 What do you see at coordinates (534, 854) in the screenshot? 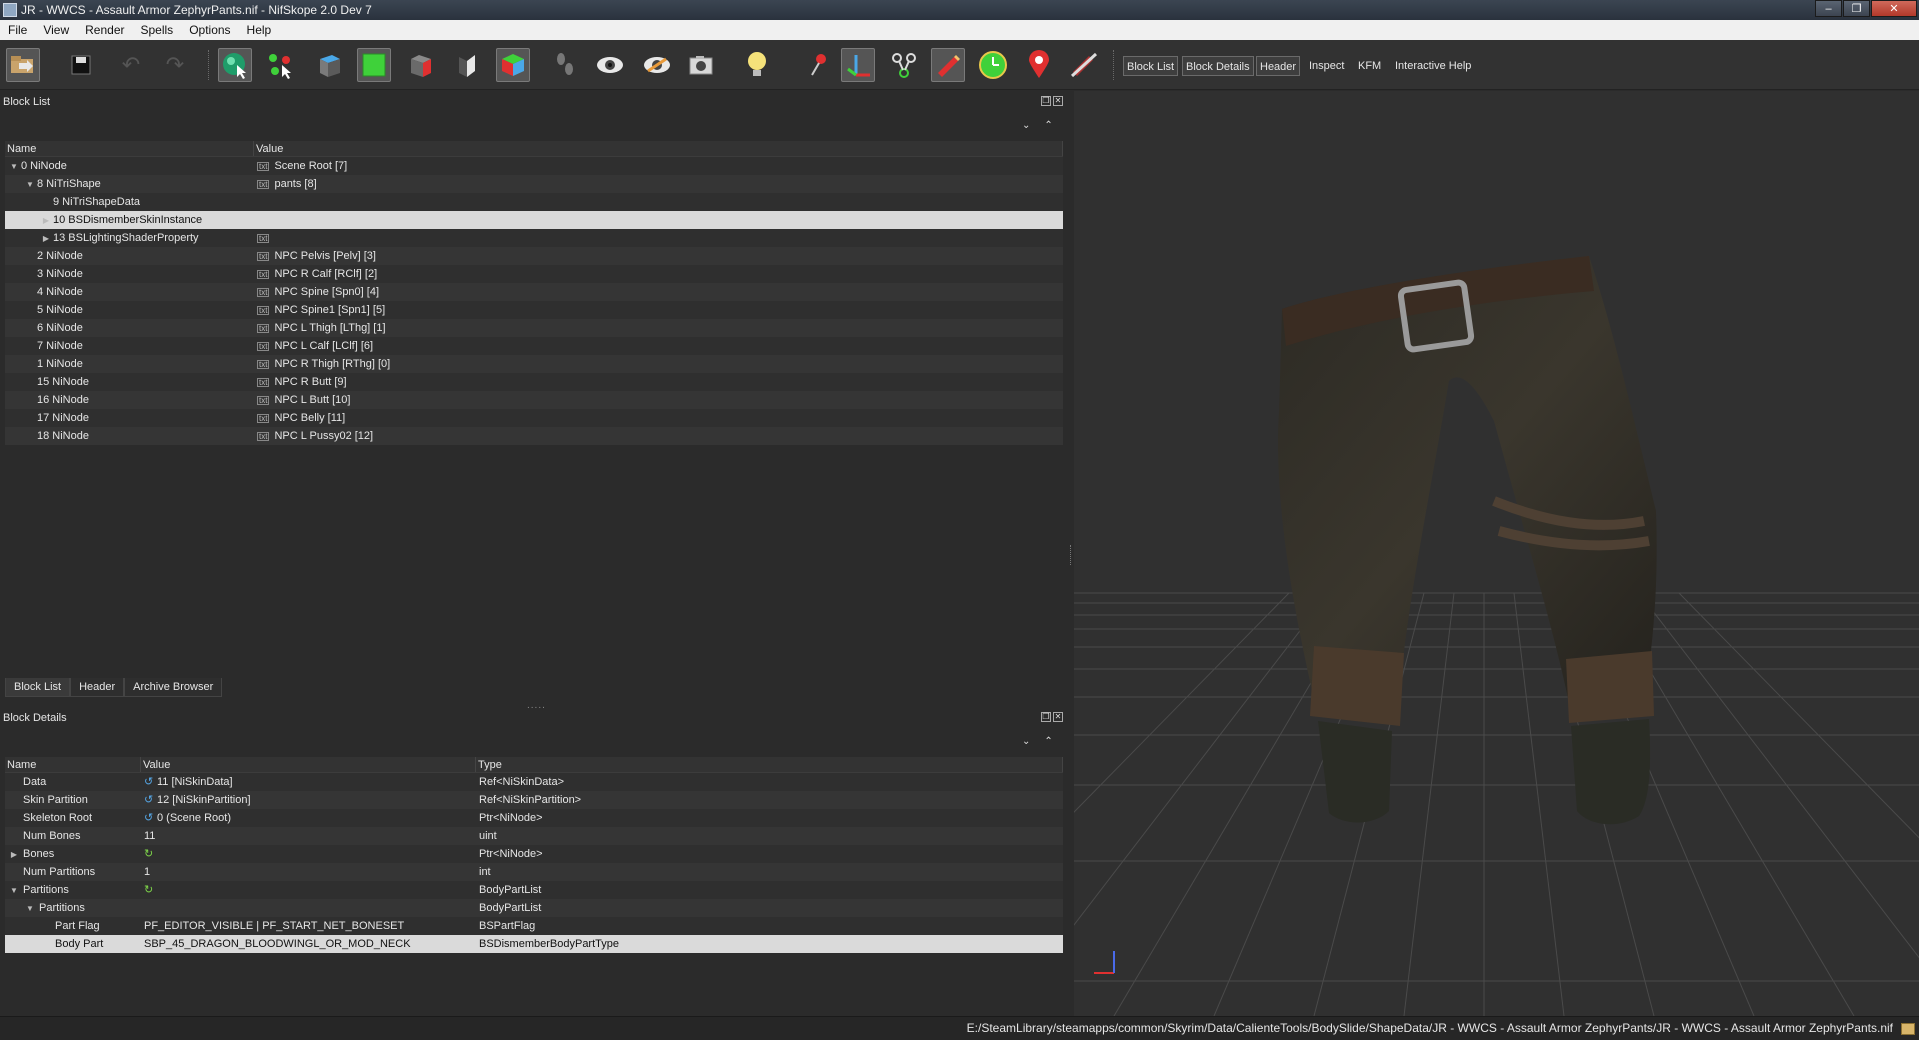
I see `detail-row: ▶ Bones ↻ Ptr<NiNode>` at bounding box center [534, 854].